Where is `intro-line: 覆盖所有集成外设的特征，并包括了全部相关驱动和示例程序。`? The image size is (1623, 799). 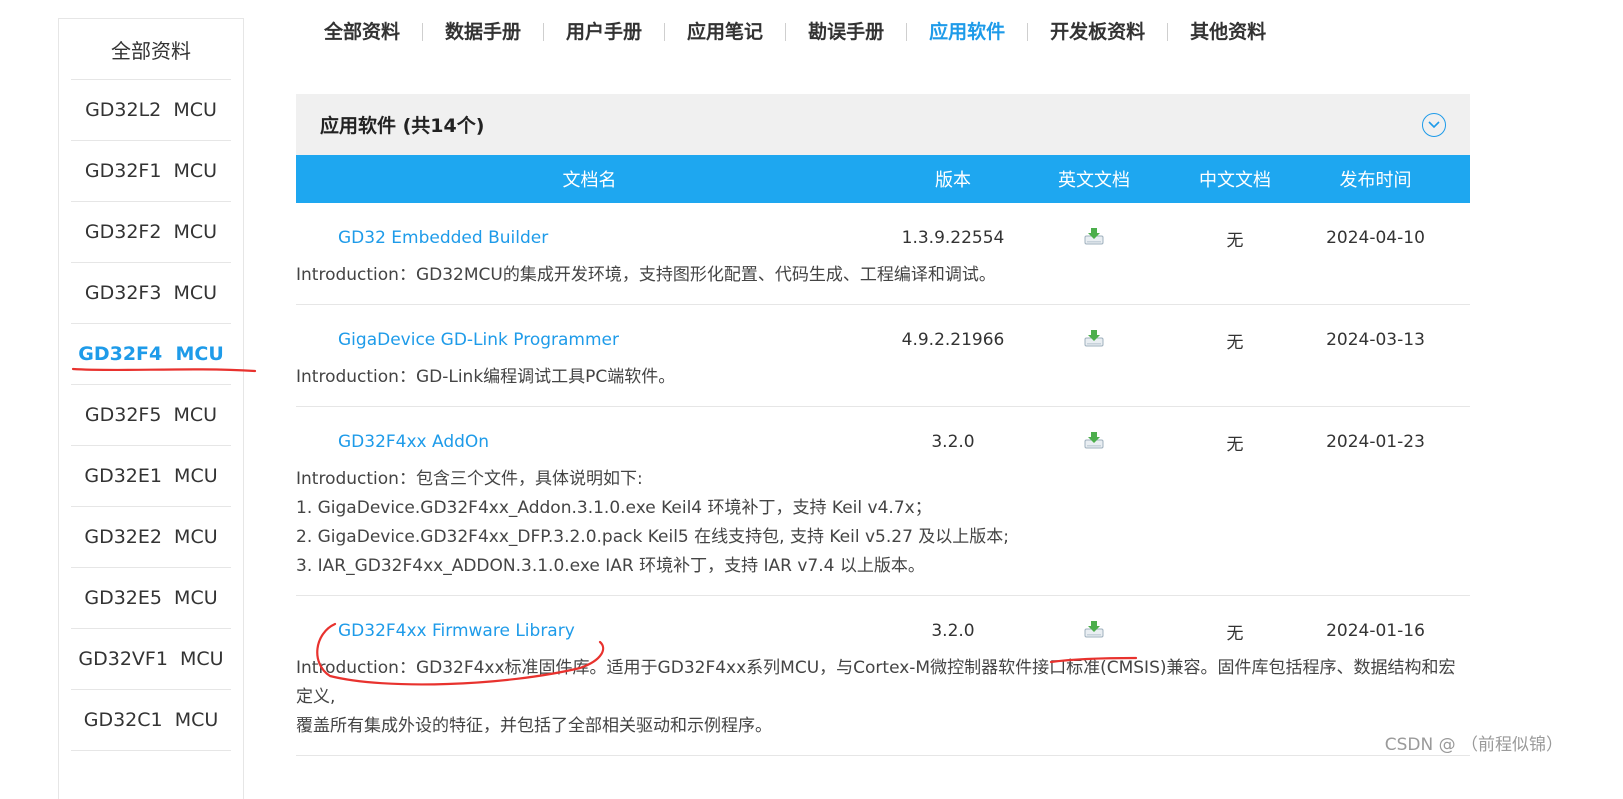
intro-line: 覆盖所有集成外设的特征，并包括了全部相关驱动和示例程序。 is located at coordinates (534, 726).